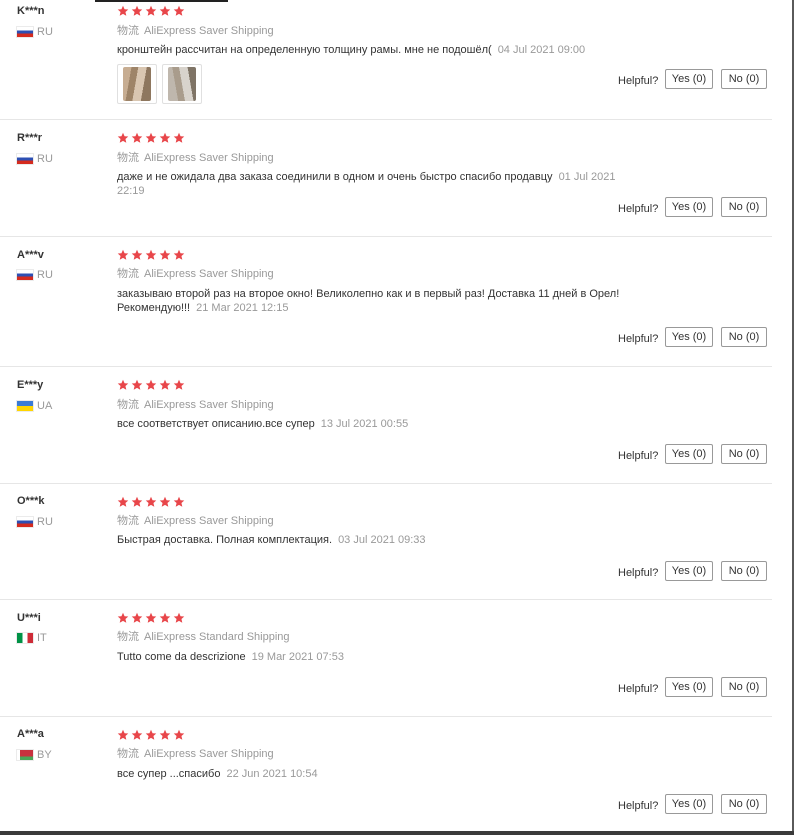  Describe the element at coordinates (181, 657) in the screenshot. I see `review-body: Tutto come da descrizione` at that location.